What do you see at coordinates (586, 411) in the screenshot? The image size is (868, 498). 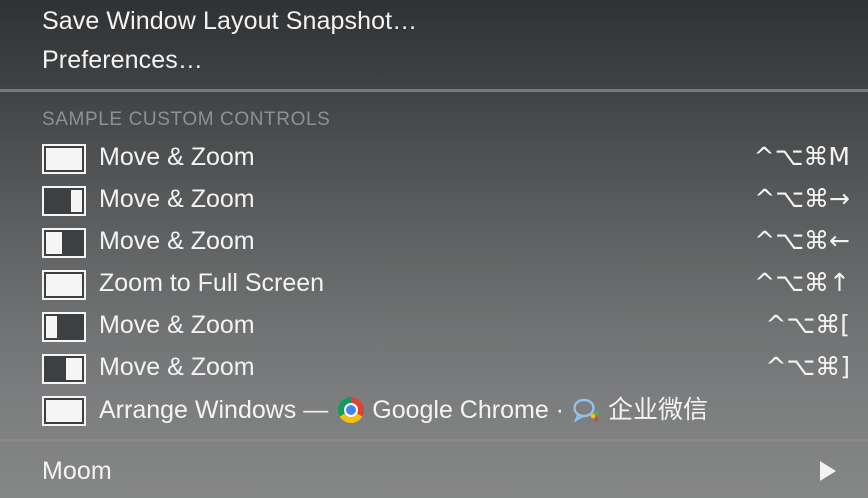 I see `wecom-icon` at bounding box center [586, 411].